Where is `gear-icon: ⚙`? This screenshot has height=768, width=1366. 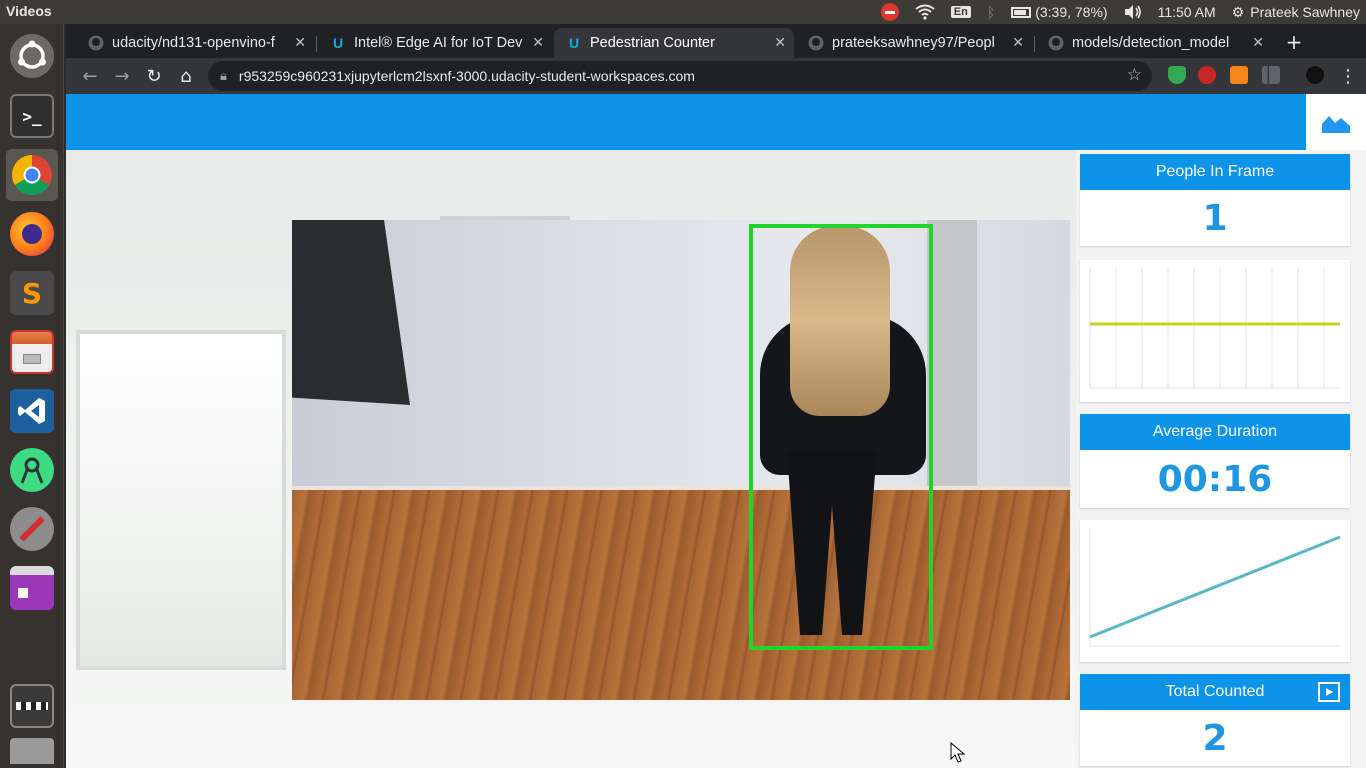 gear-icon: ⚙ is located at coordinates (1238, 11).